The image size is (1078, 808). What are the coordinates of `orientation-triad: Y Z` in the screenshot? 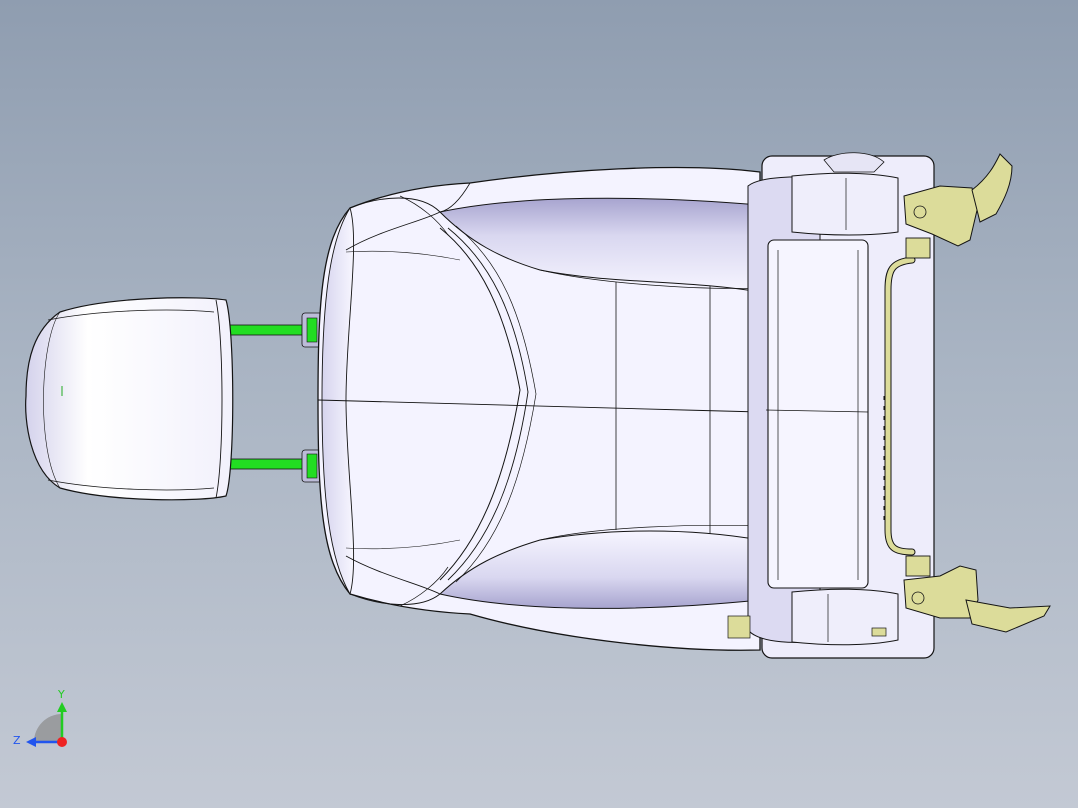 It's located at (40, 717).